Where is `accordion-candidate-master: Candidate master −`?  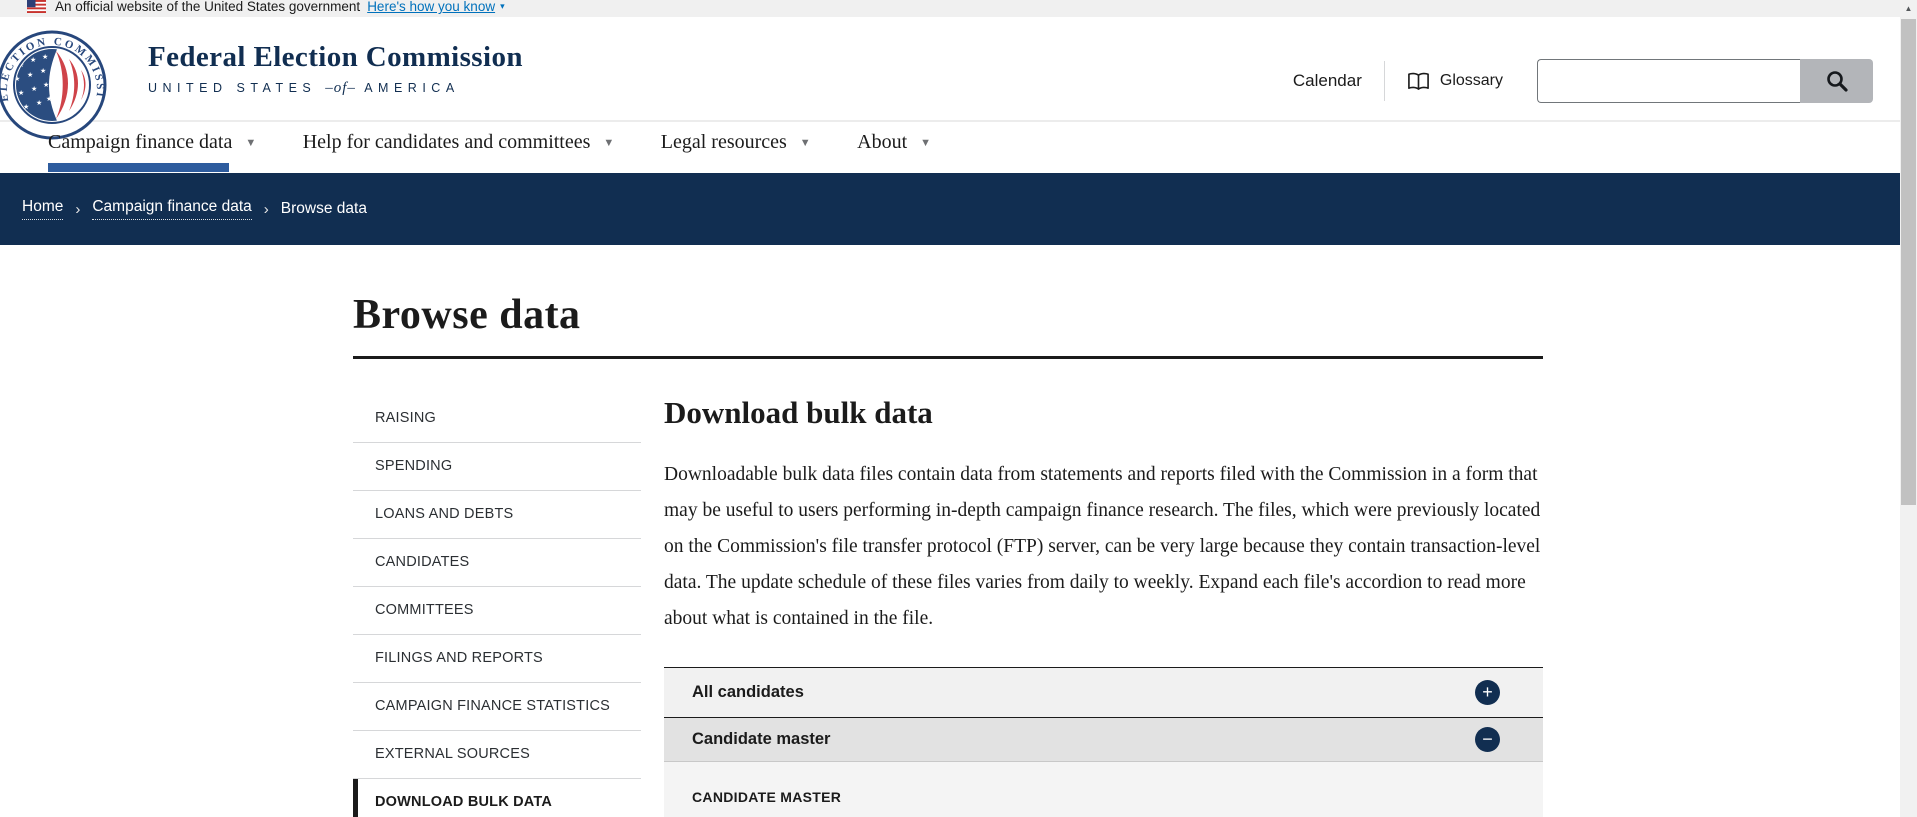
accordion-candidate-master: Candidate master − is located at coordinates (1103, 740).